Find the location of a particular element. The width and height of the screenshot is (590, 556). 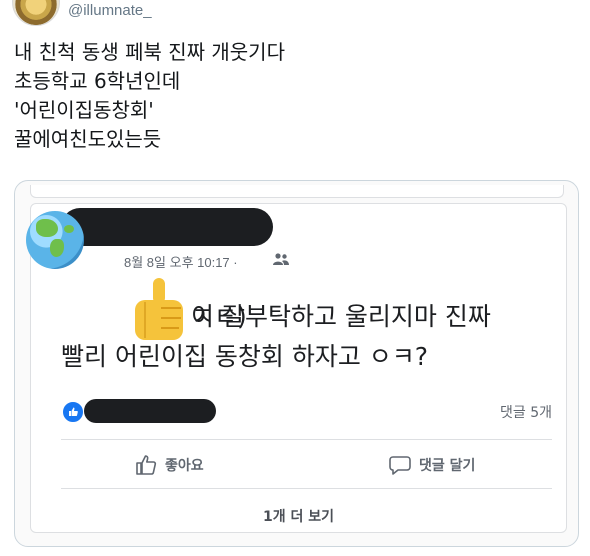

tweet-line-3: '어린이집동창회' is located at coordinates (84, 110).